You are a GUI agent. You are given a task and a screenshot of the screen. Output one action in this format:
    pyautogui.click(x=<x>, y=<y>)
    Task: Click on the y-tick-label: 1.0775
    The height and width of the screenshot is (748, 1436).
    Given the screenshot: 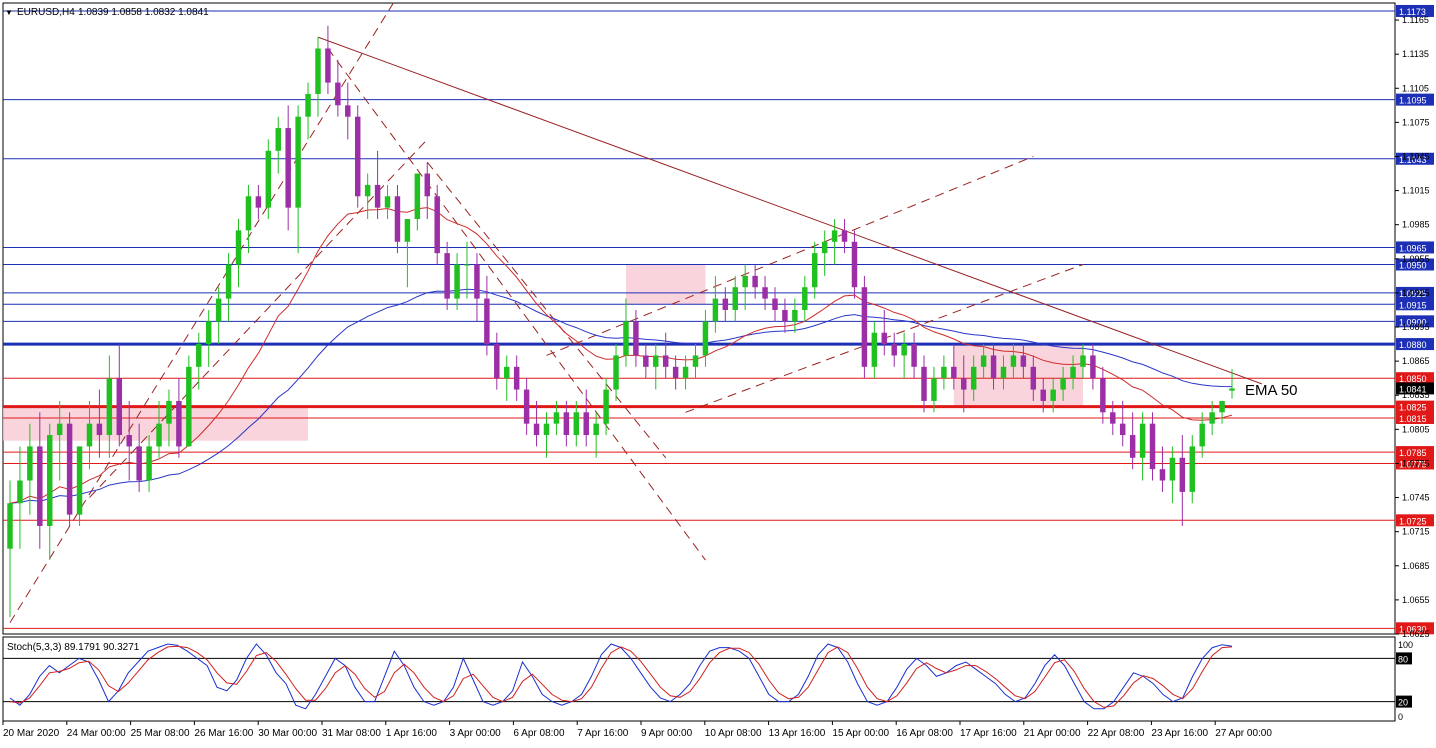 What is the action you would take?
    pyautogui.click(x=1416, y=463)
    